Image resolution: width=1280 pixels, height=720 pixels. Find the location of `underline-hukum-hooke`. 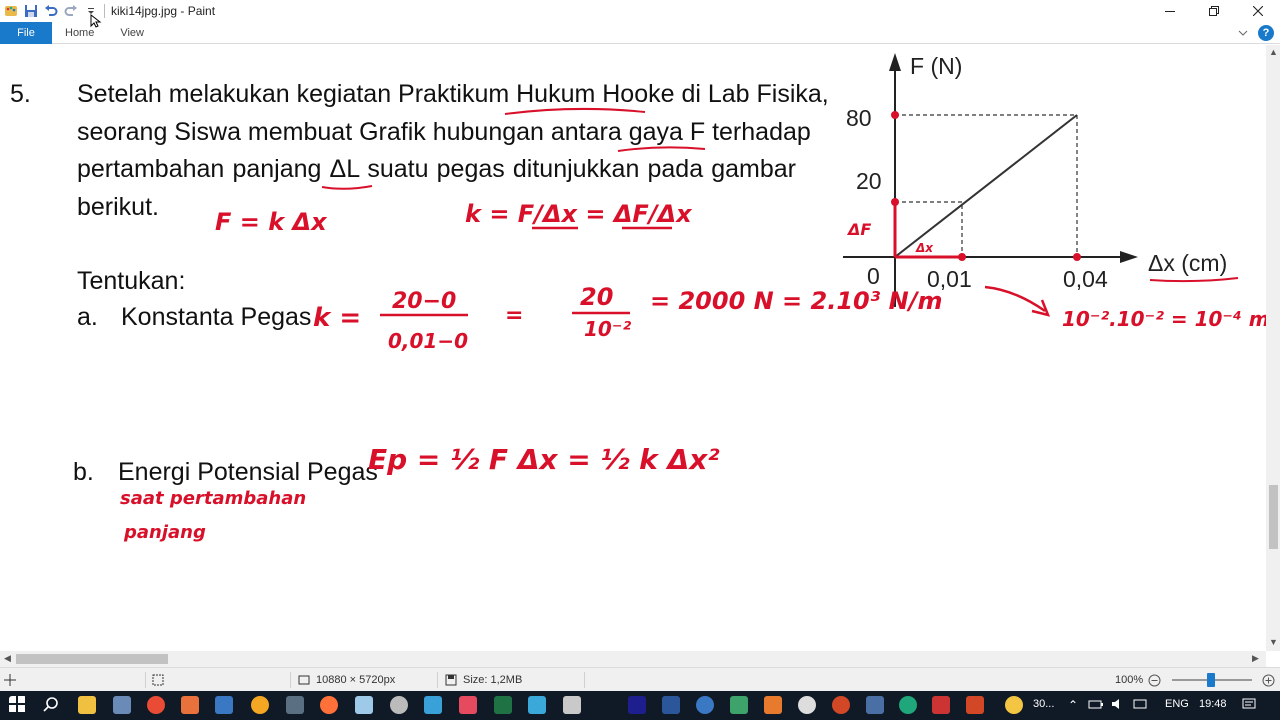

underline-hukum-hooke is located at coordinates (575, 111).